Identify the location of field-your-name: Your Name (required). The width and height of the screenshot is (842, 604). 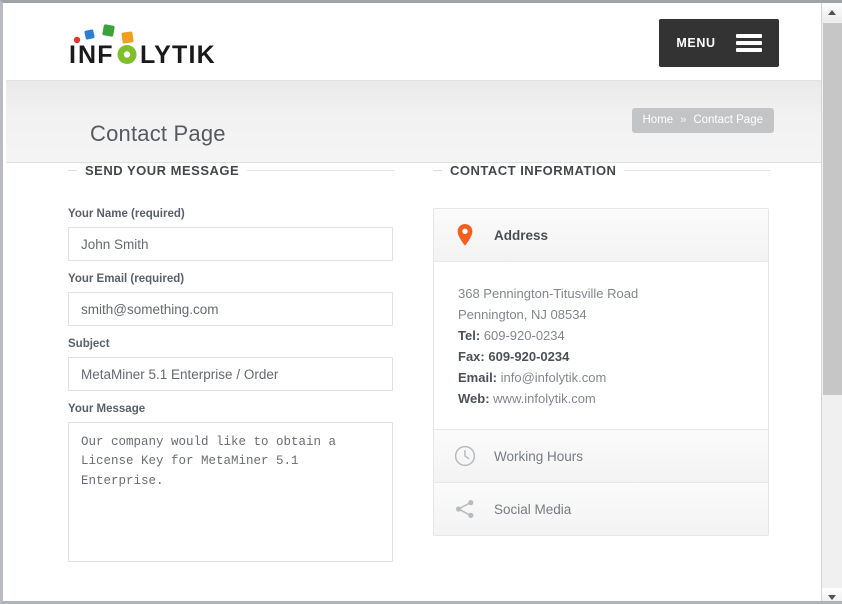
(231, 234).